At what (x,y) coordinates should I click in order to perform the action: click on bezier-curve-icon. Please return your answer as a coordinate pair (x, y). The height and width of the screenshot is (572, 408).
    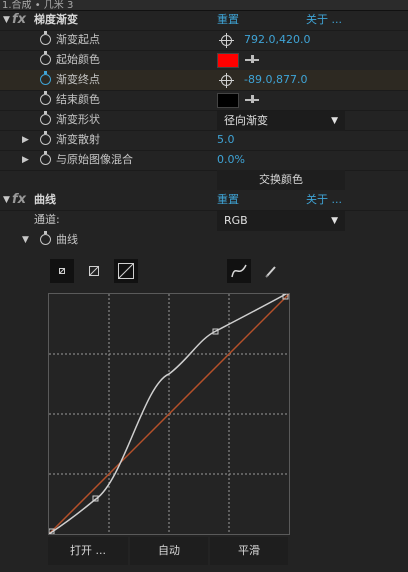
    Looking at the image, I should click on (239, 271).